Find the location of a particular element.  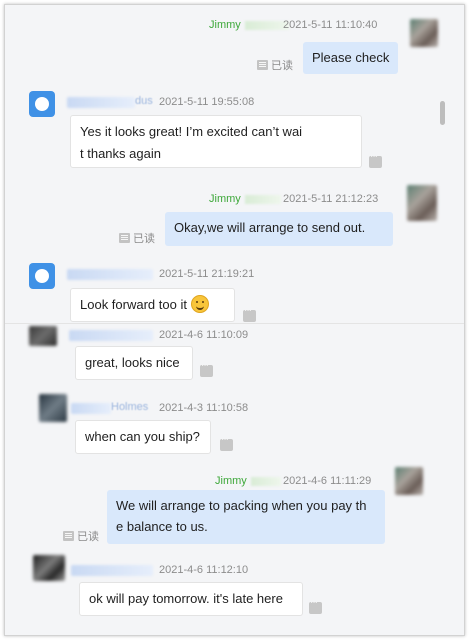

message-bubble-incoming: ok will pay tomorrow. it's late here is located at coordinates (191, 599).